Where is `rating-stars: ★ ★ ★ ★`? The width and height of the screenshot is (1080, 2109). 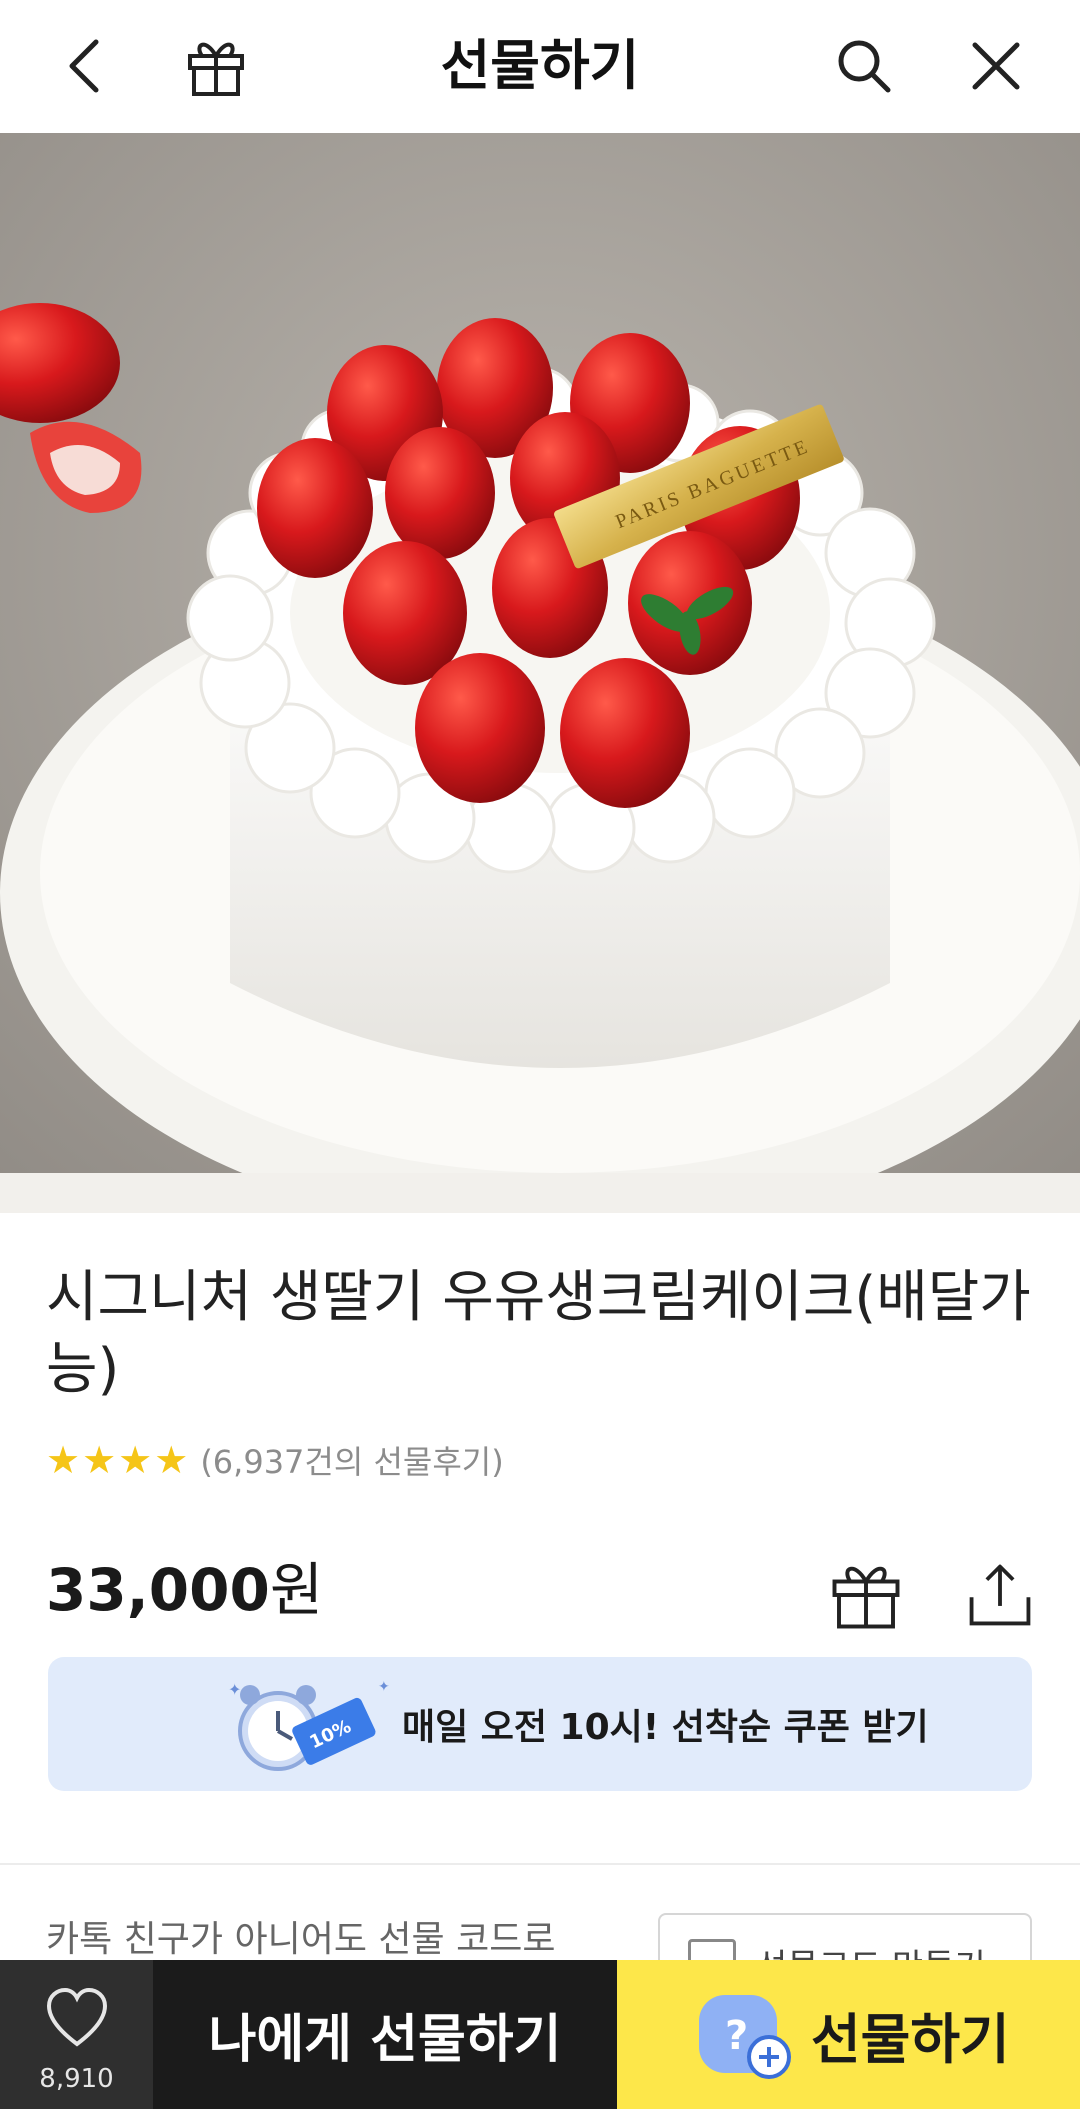
rating-stars: ★ ★ ★ ★ is located at coordinates (117, 1460).